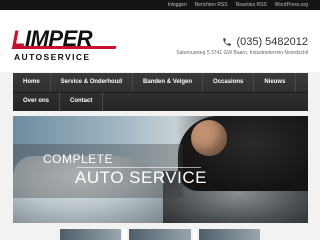 This screenshot has height=240, width=320. I want to click on hero-title-line1: COMPLETE, so click(78, 159).